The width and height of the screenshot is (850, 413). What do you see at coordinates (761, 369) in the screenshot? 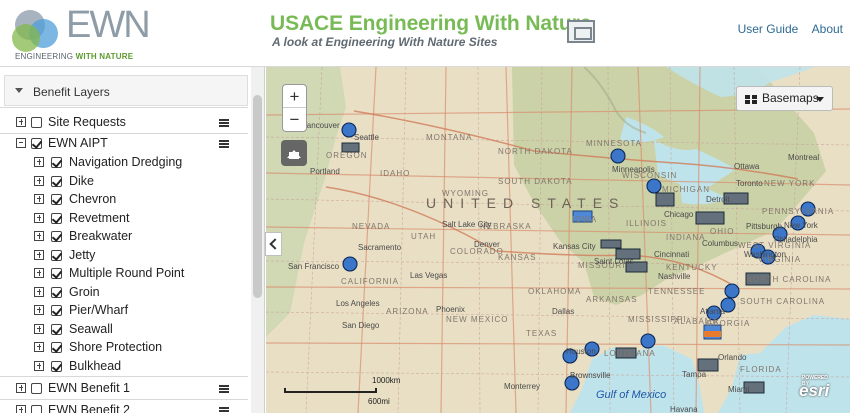
I see `map-label: FLORIDA` at bounding box center [761, 369].